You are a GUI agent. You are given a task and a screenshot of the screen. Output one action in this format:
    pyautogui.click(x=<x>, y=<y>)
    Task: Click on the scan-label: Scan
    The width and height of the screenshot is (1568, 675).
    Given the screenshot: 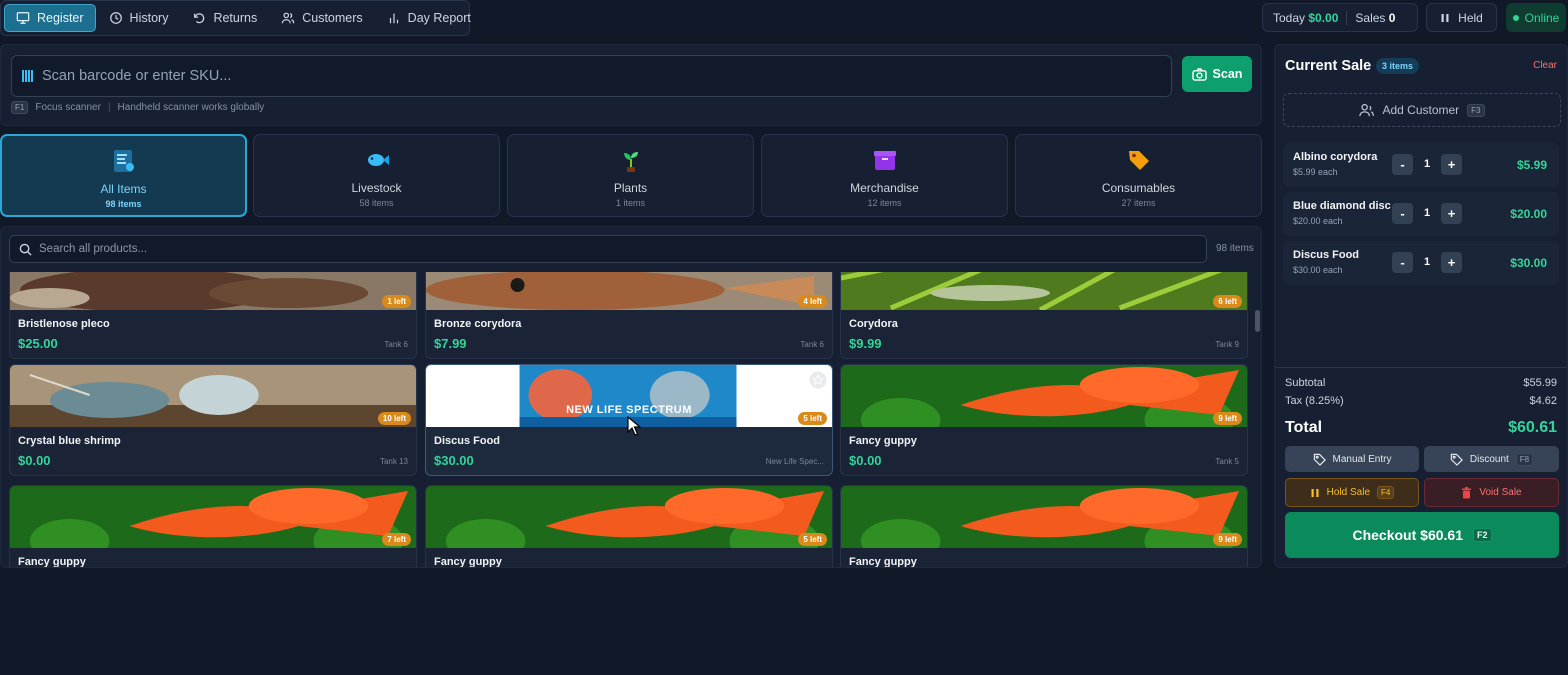 What is the action you would take?
    pyautogui.click(x=1227, y=74)
    